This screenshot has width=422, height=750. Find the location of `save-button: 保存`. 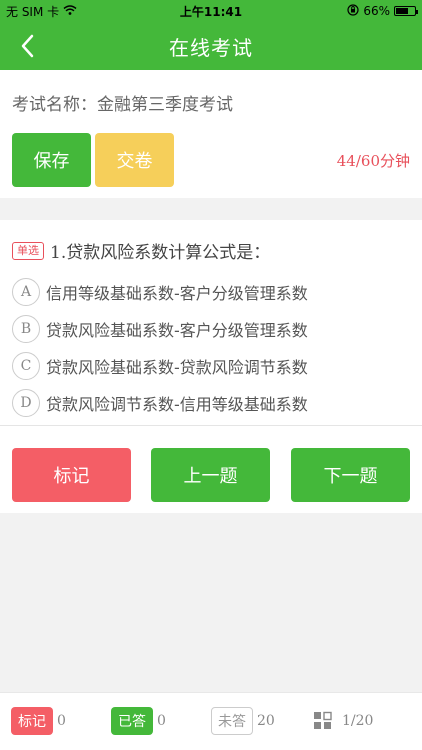

save-button: 保存 is located at coordinates (51, 160).